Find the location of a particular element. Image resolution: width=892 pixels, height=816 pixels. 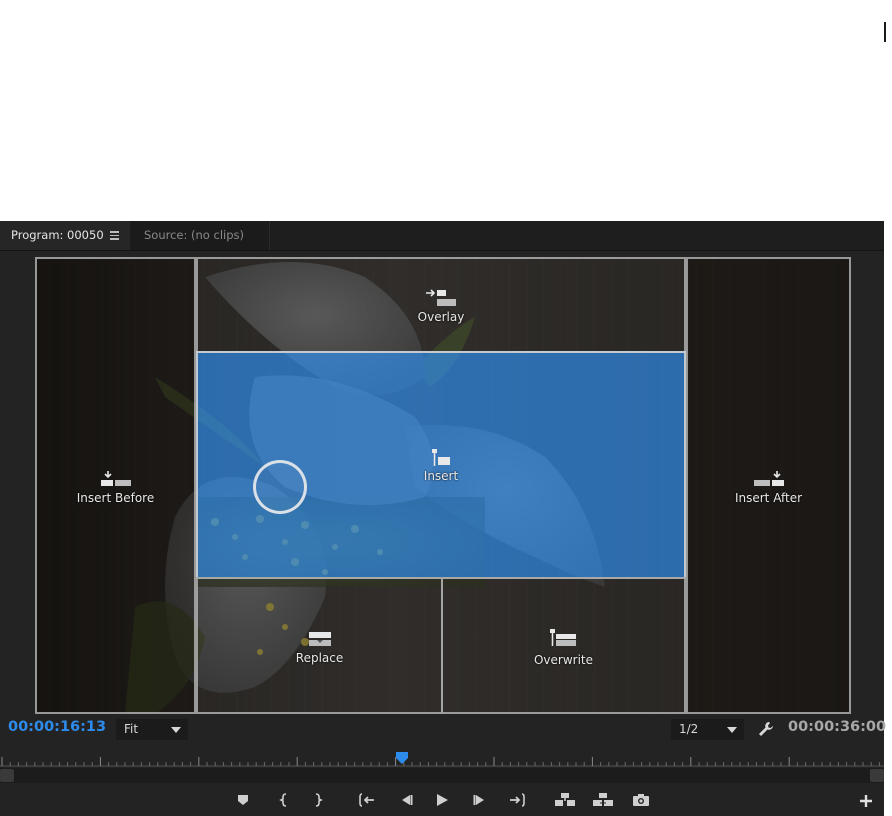

panel-menu-icon is located at coordinates (114, 235).